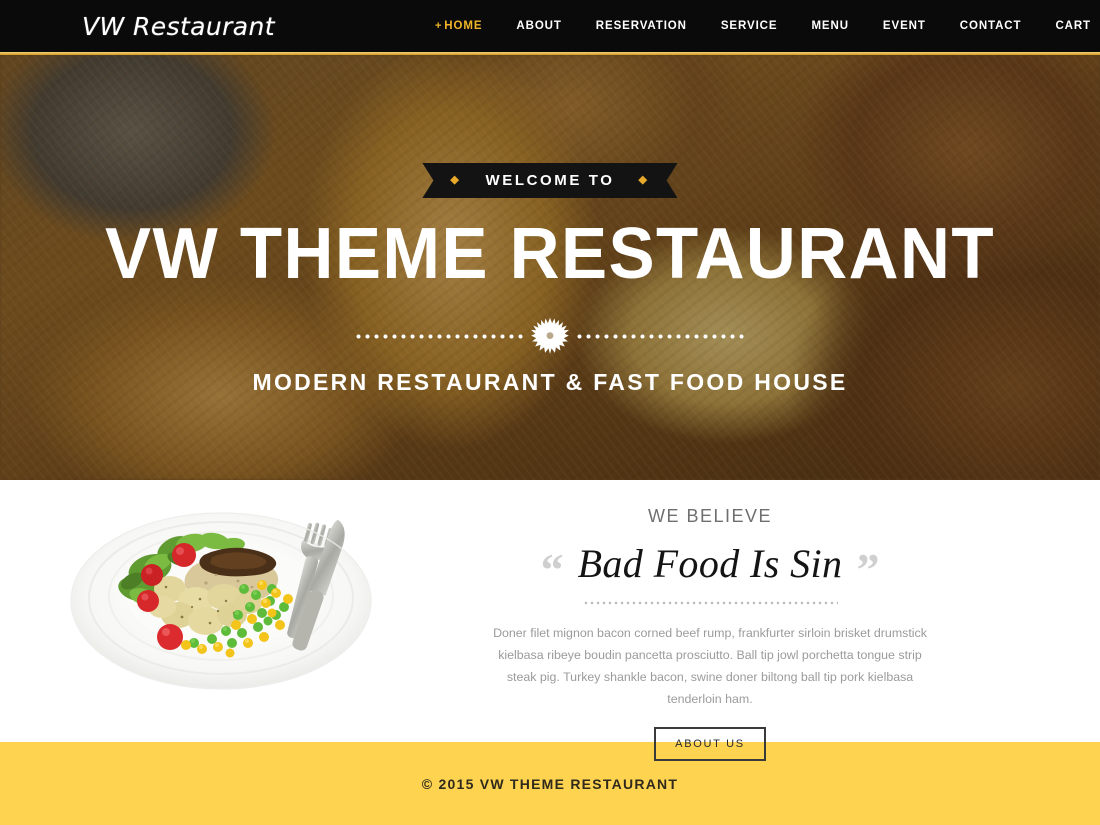 The width and height of the screenshot is (1100, 825). Describe the element at coordinates (550, 382) in the screenshot. I see `hero-subtitle: MODERN RESTAURANT & FAST FOOD HOUSE` at that location.